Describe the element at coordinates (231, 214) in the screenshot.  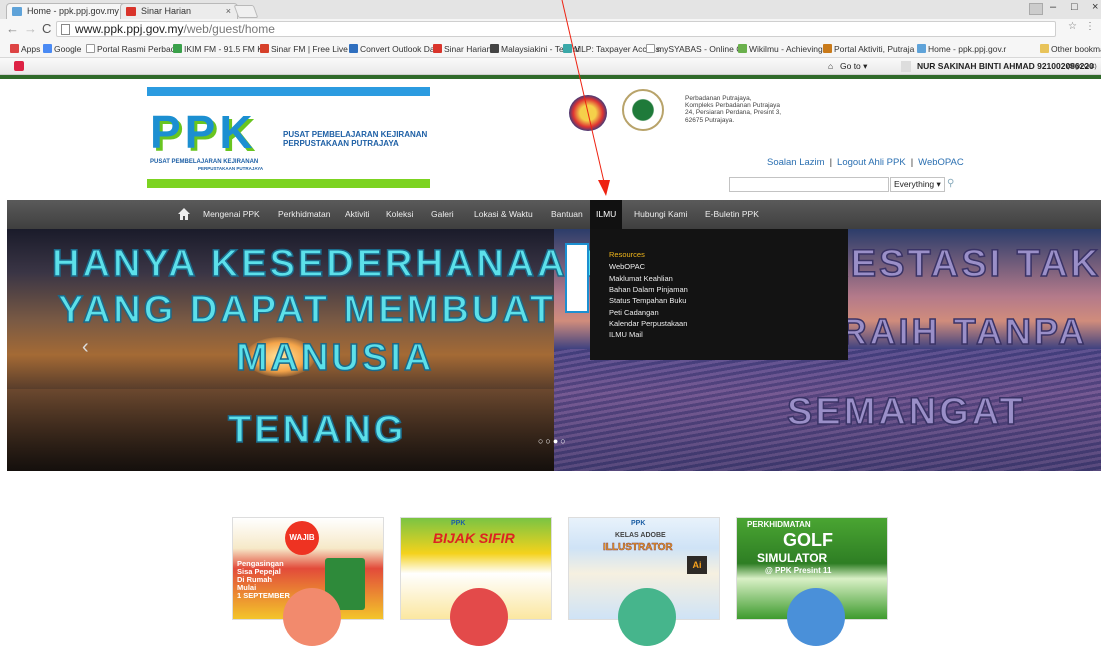
I see `nav-mengenai-ppk: Mengenai PPK` at that location.